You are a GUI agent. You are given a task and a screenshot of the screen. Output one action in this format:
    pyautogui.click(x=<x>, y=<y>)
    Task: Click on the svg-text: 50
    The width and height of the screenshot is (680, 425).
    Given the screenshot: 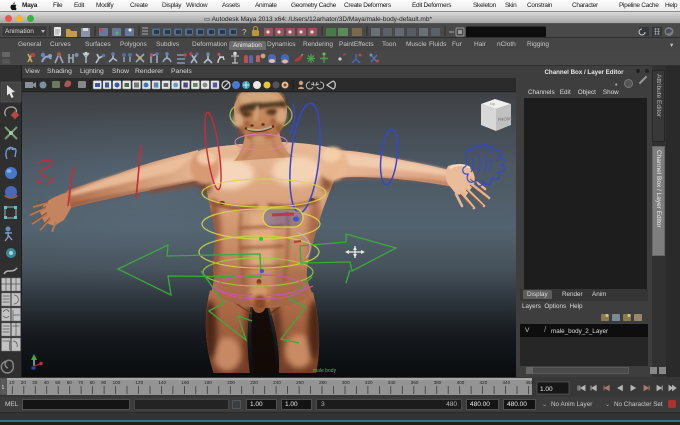 What is the action you would take?
    pyautogui.click(x=58, y=382)
    